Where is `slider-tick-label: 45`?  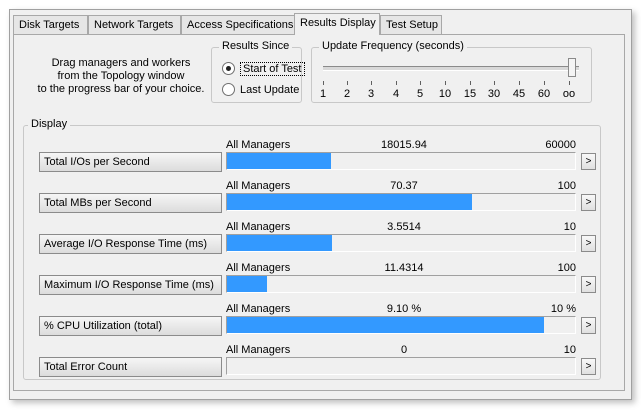 slider-tick-label: 45 is located at coordinates (519, 94).